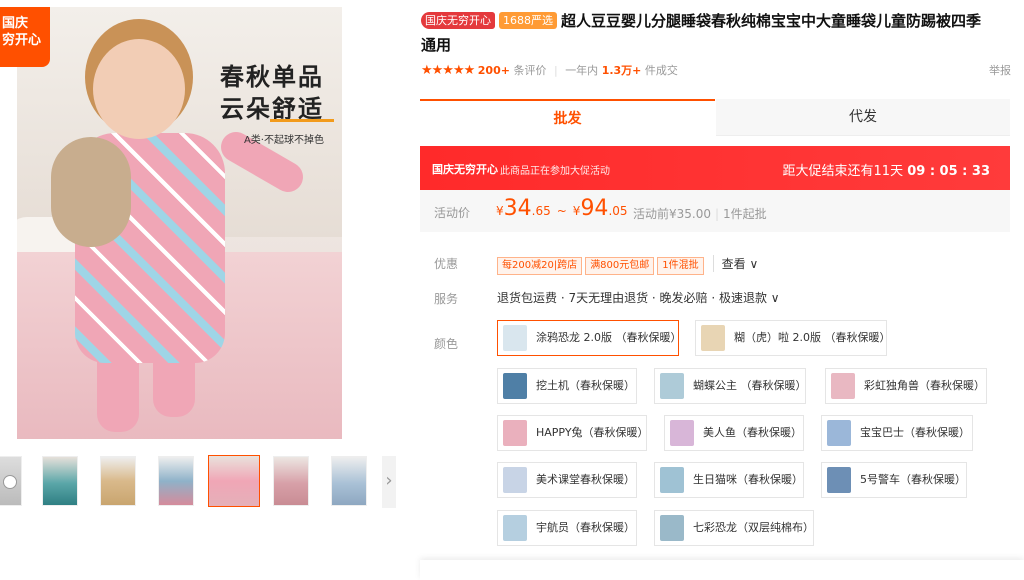 This screenshot has height=580, width=1024. What do you see at coordinates (446, 299) in the screenshot?
I see `service-label: 服务` at bounding box center [446, 299].